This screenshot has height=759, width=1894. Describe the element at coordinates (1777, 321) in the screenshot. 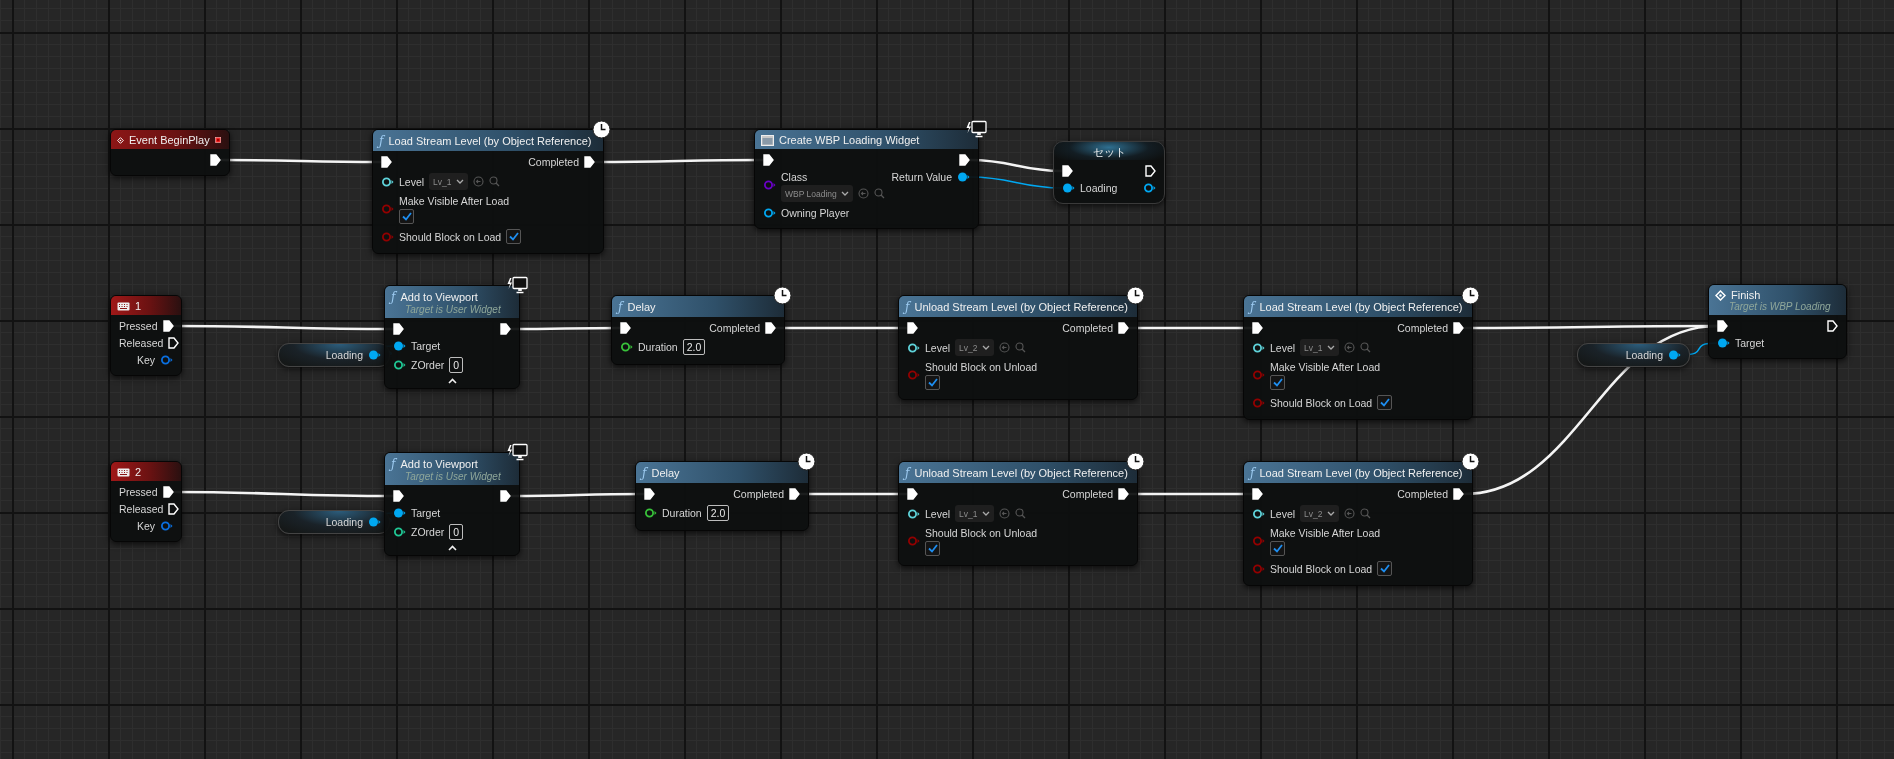

I see `blueprint-node: Finish Target is WBP Loading Target` at that location.